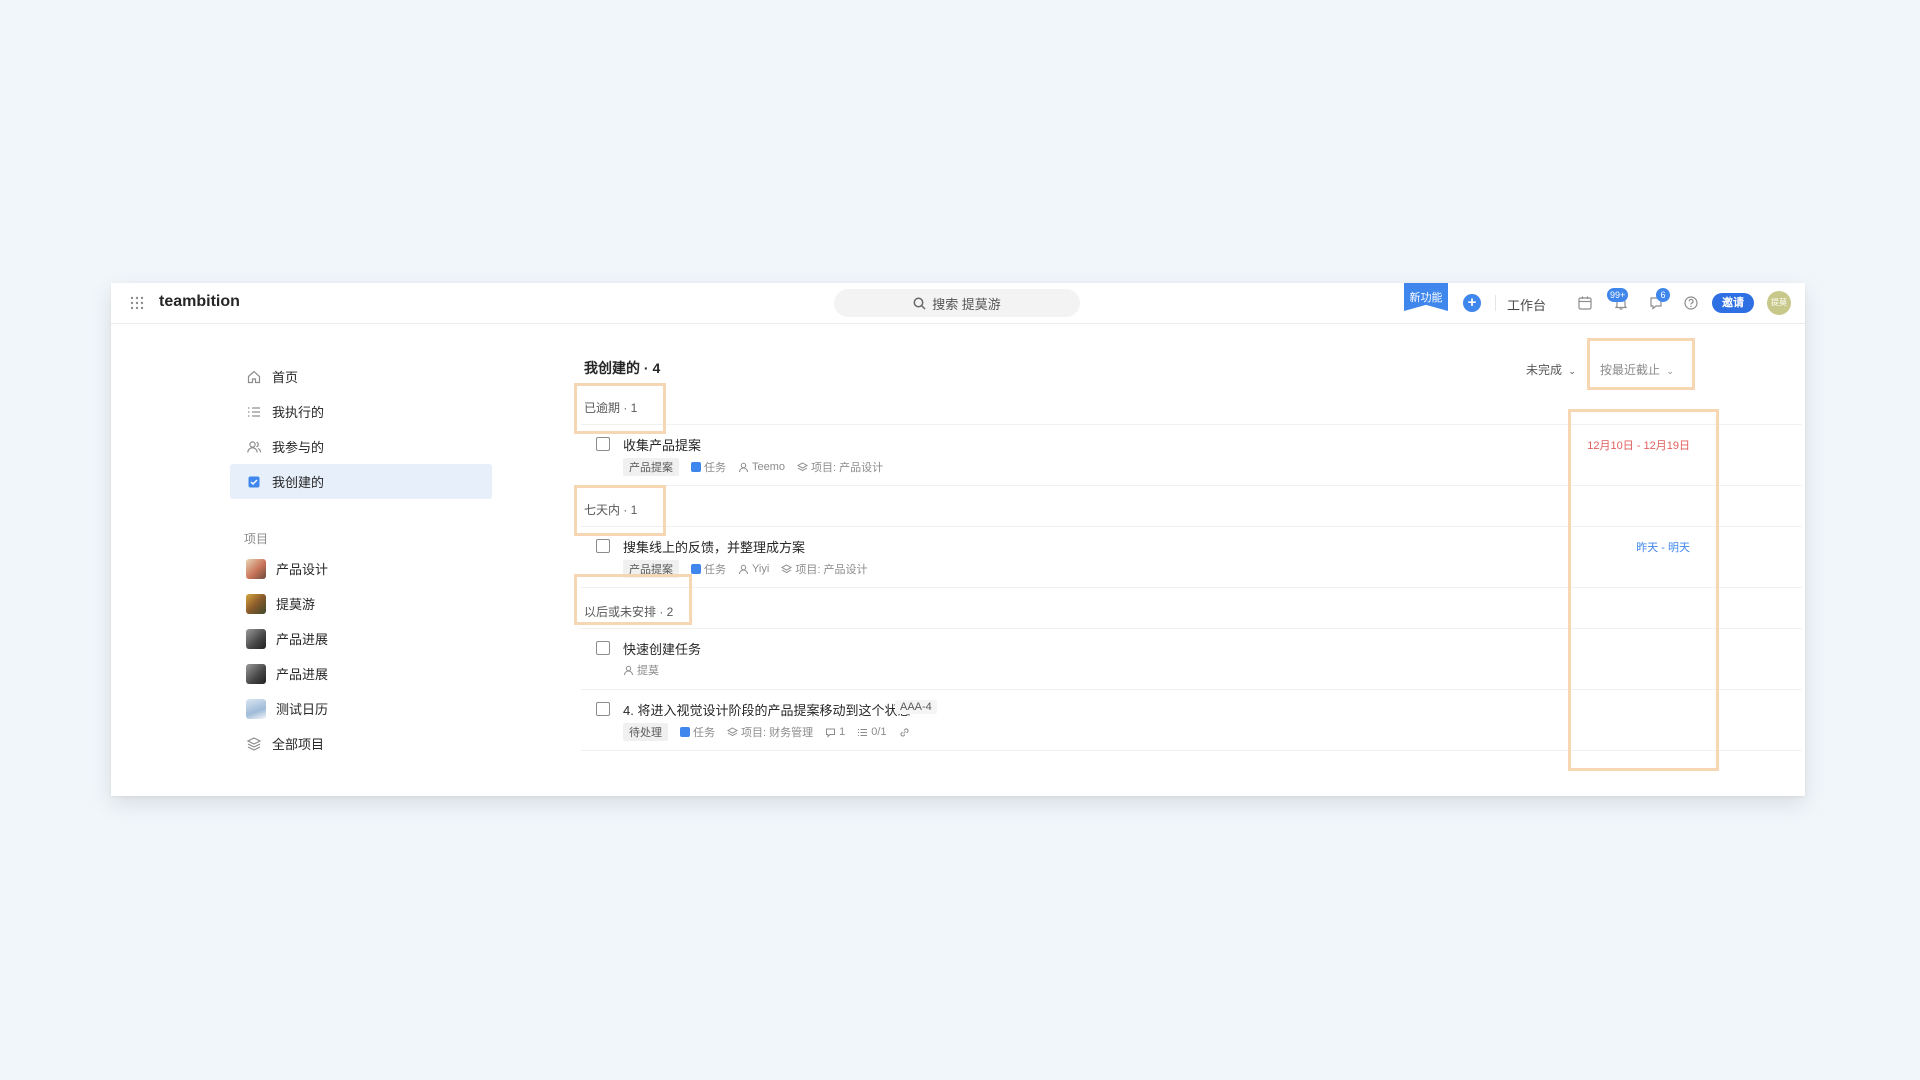 This screenshot has height=1080, width=1920. What do you see at coordinates (770, 732) in the screenshot?
I see `task-project: 项目: 财务管理` at bounding box center [770, 732].